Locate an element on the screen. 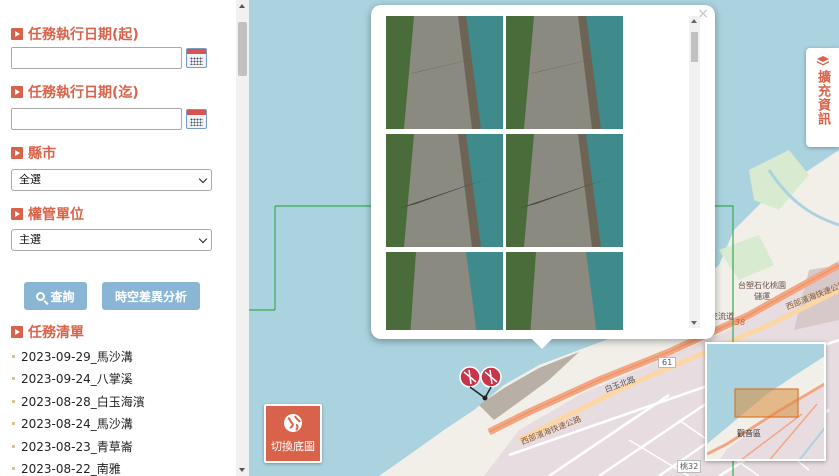  spatiotemporal-analysis-button: 時空差異分析 is located at coordinates (151, 296).